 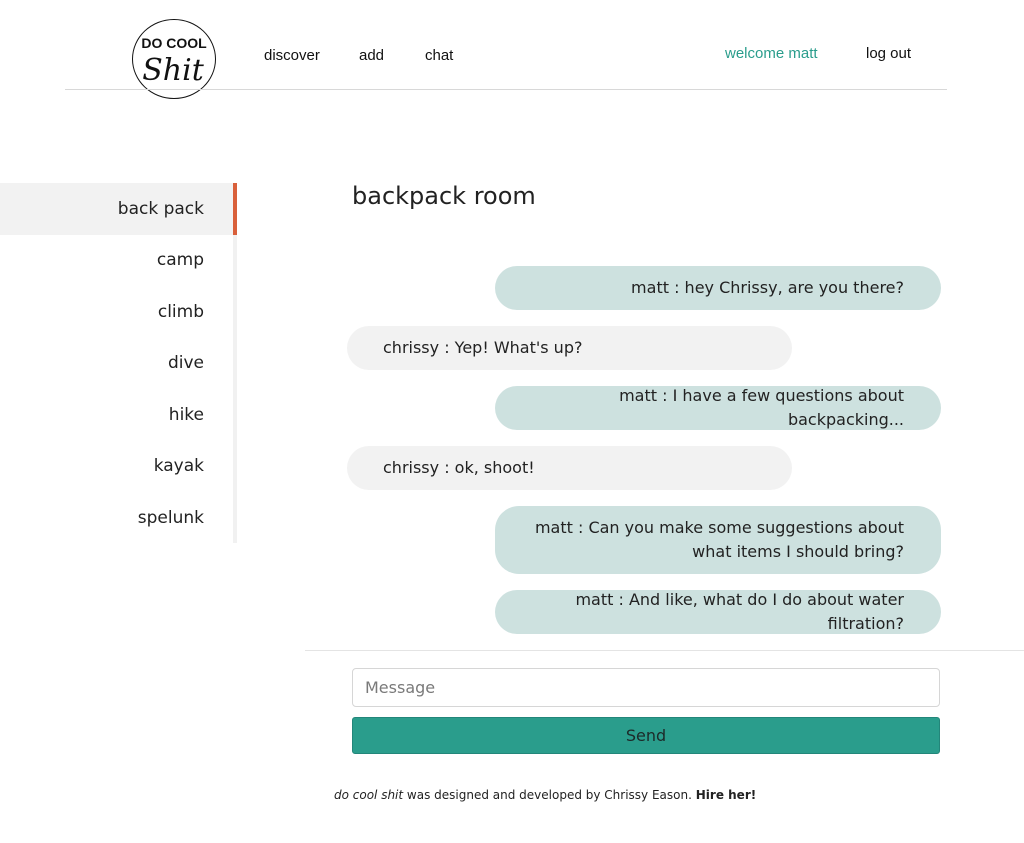 What do you see at coordinates (646, 795) in the screenshot?
I see `footer-author: Chrissy Eason` at bounding box center [646, 795].